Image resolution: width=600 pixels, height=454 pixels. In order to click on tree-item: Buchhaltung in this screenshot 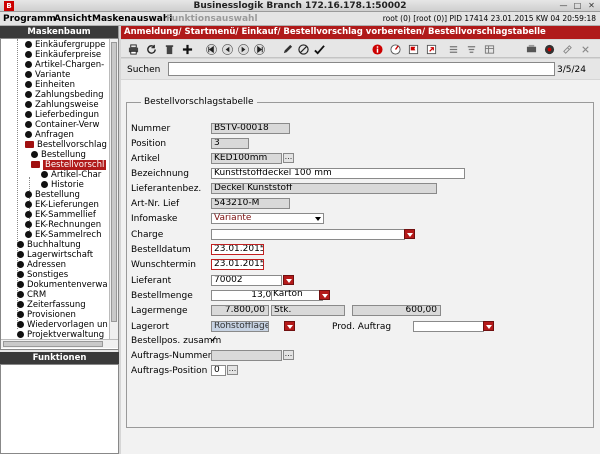, I will do `click(49, 245)`.